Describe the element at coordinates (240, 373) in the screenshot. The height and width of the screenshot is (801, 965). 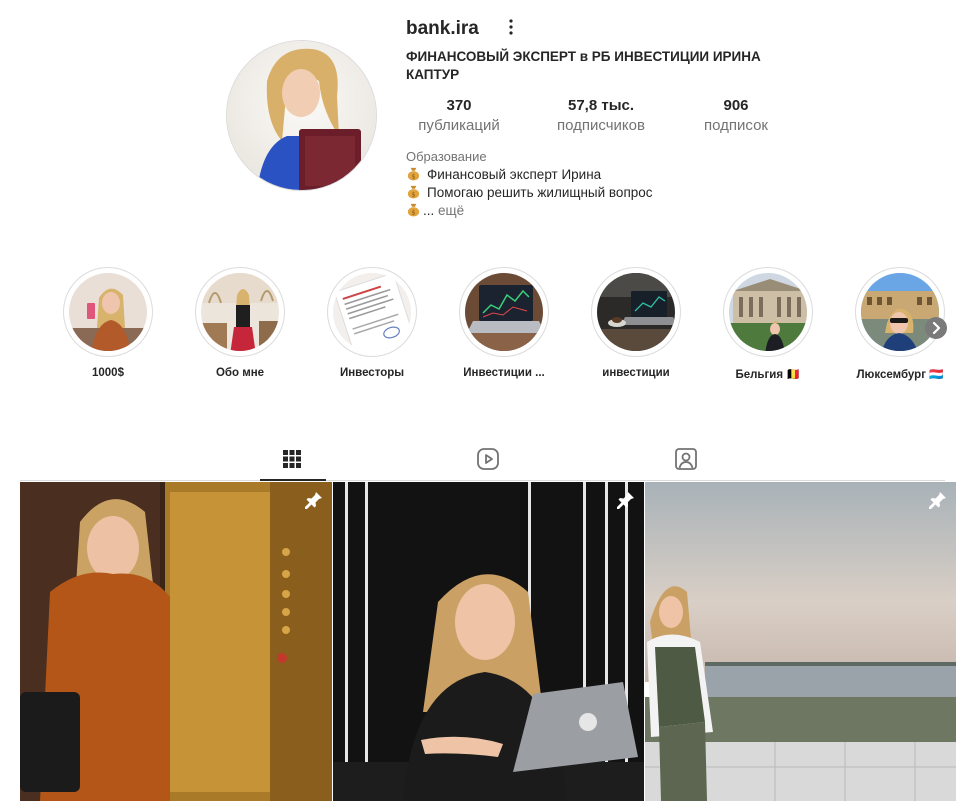
I see `highlight-name: Обо мне` at that location.